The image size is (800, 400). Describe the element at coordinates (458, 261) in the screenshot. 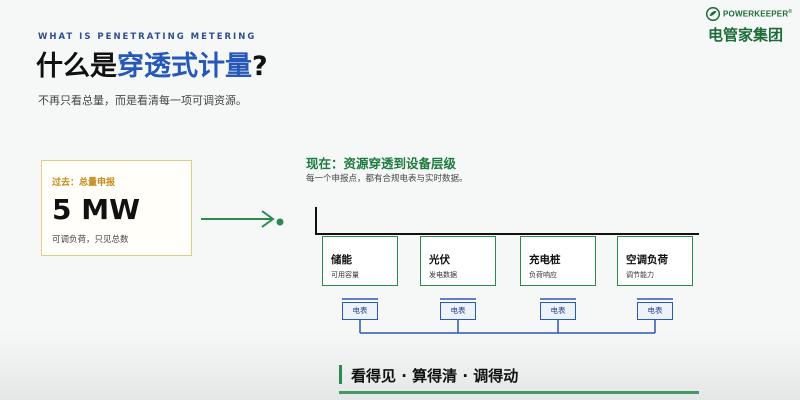

I see `device-card-solar: 光伏 发电数据` at that location.